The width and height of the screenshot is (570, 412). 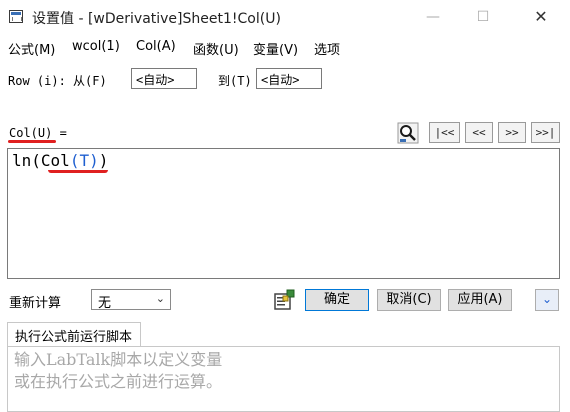 I want to click on menu-function: 函数(U), so click(x=216, y=48).